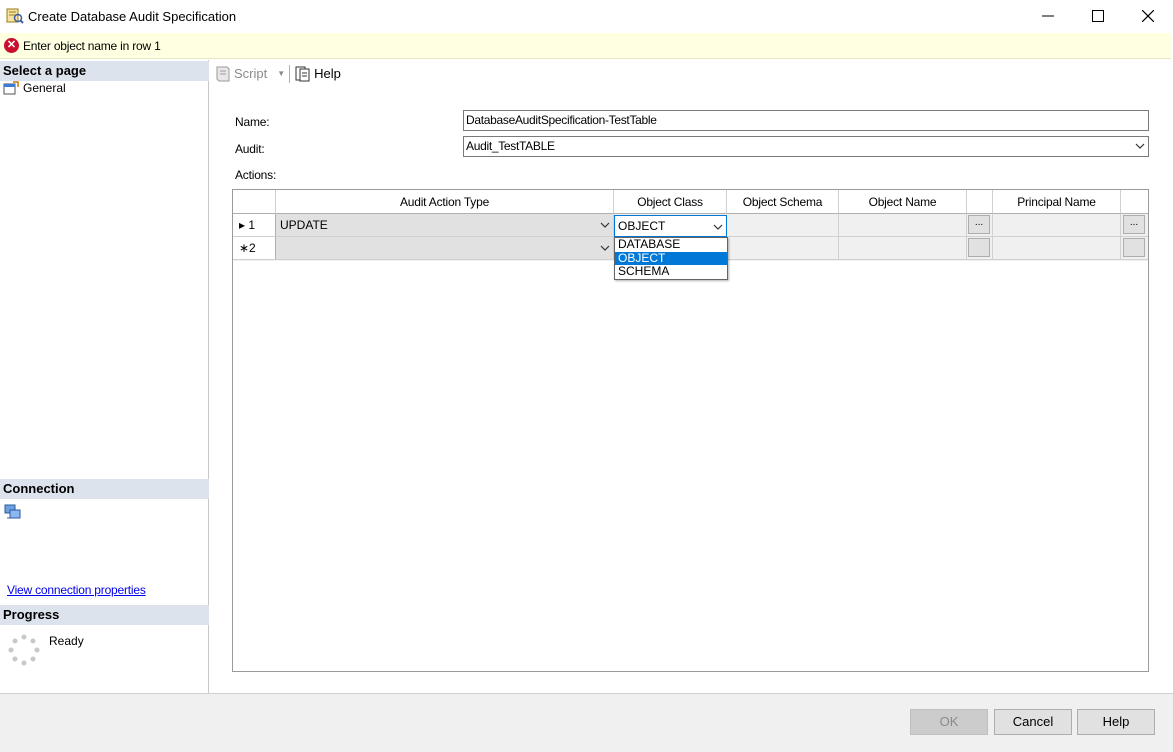 The width and height of the screenshot is (1173, 752). What do you see at coordinates (1033, 722) in the screenshot?
I see `cancel-button: Cancel` at bounding box center [1033, 722].